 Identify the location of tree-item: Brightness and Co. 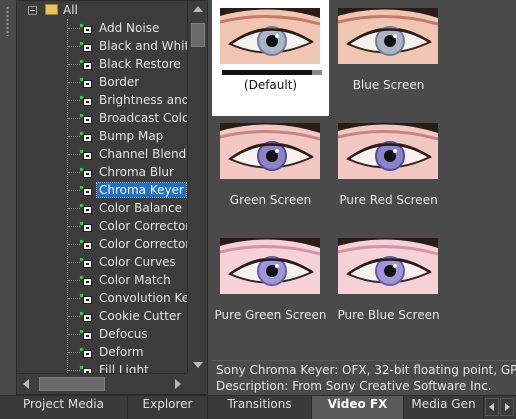
(133, 100).